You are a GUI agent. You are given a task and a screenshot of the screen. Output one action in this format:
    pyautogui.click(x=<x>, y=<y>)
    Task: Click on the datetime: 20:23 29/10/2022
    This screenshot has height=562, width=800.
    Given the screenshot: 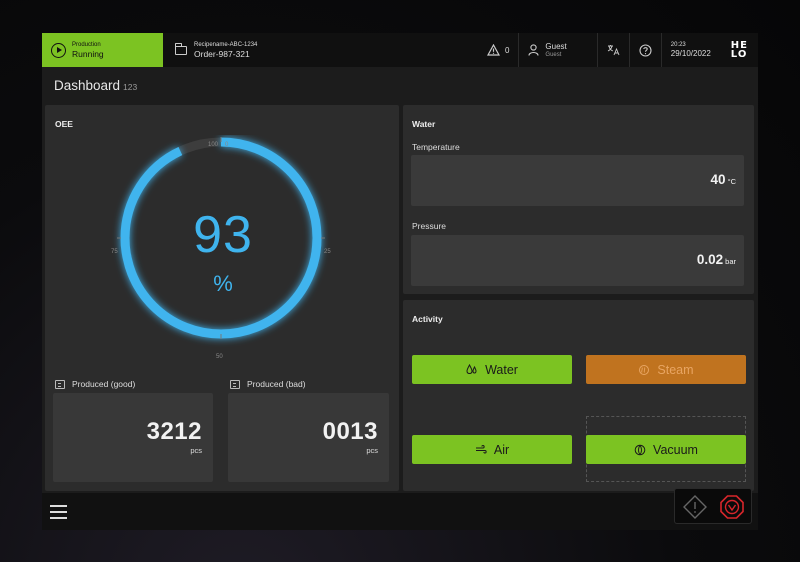 What is the action you would take?
    pyautogui.click(x=692, y=50)
    